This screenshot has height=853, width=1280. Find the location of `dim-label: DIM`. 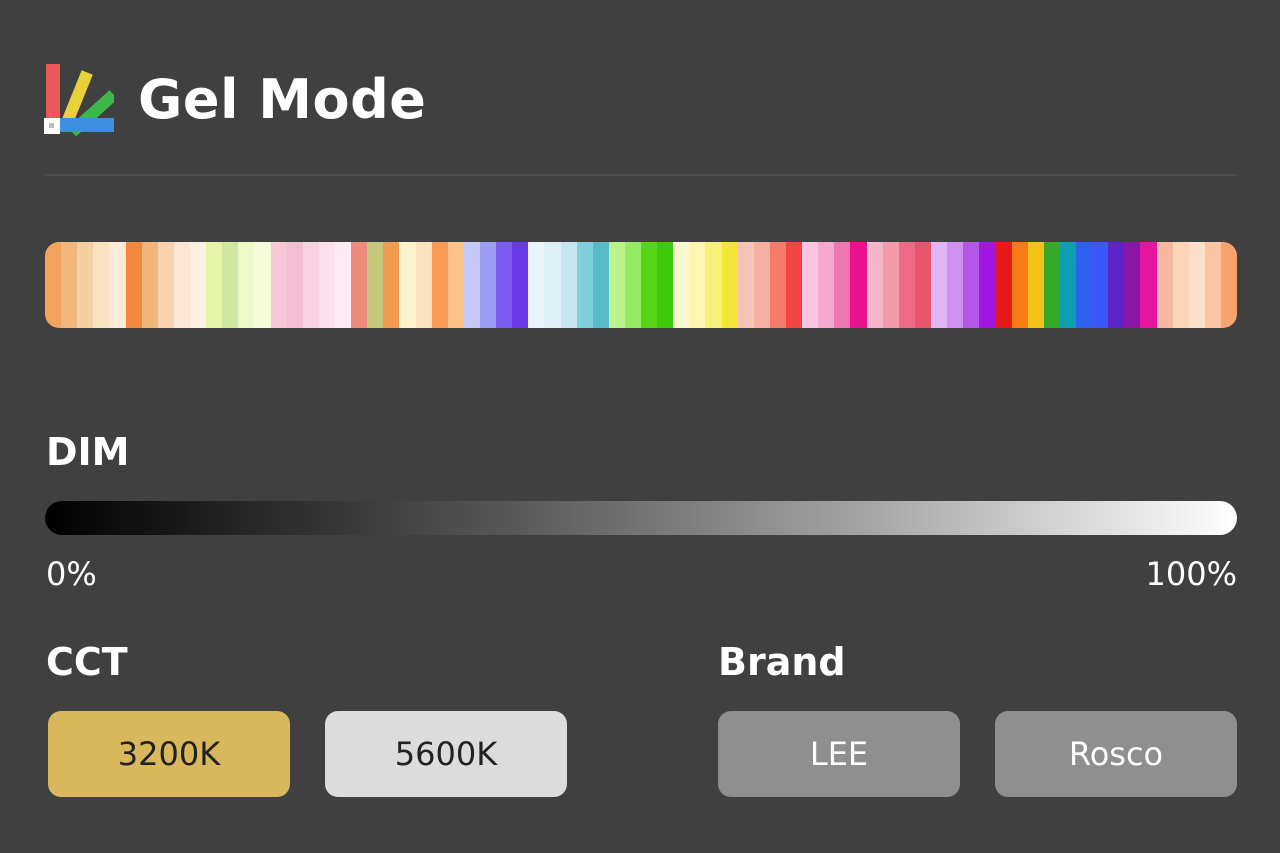

dim-label: DIM is located at coordinates (88, 452).